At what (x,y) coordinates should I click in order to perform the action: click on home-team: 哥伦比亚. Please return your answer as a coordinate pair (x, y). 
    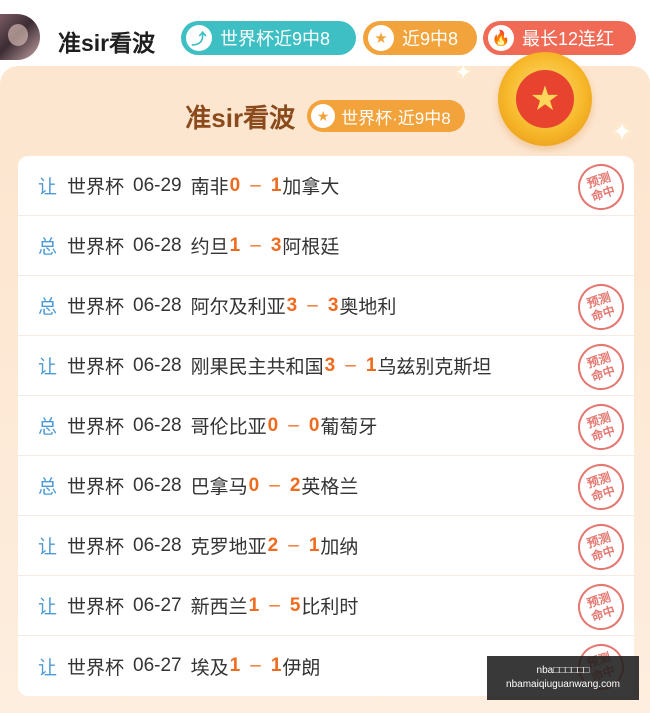
    Looking at the image, I should click on (228, 427).